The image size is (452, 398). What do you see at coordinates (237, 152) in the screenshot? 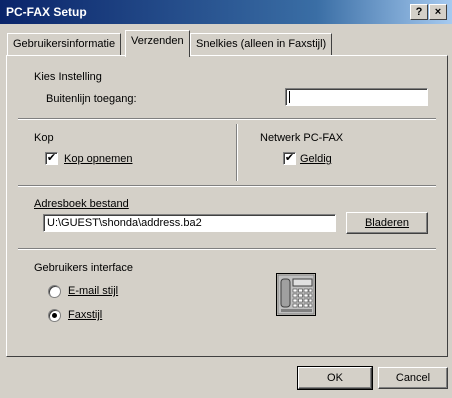
I see `vertical-separator` at bounding box center [237, 152].